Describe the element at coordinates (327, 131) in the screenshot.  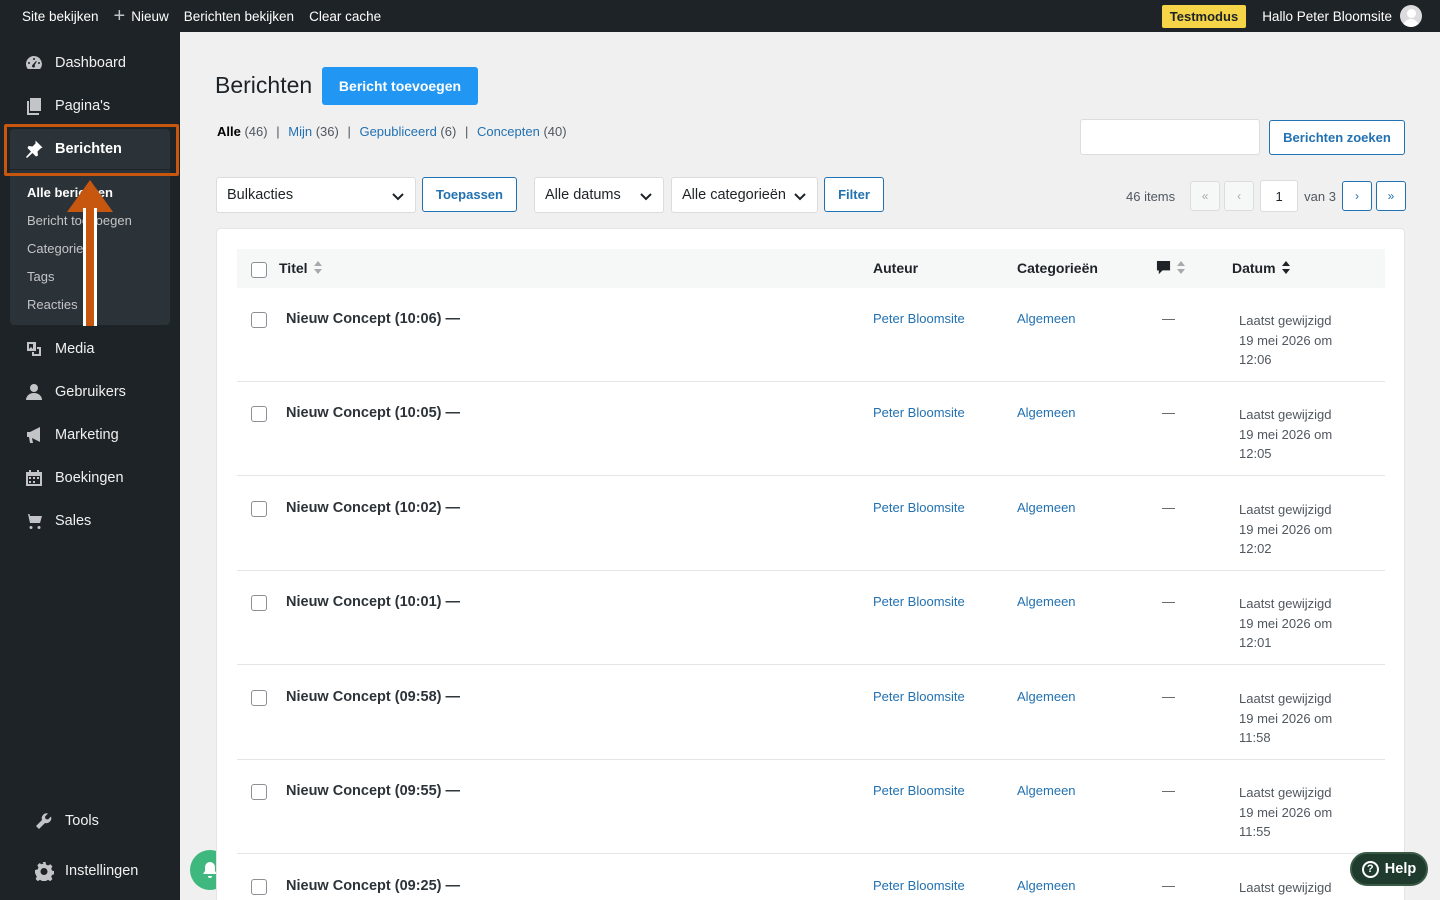
I see `filter-mine-count: (36)` at that location.